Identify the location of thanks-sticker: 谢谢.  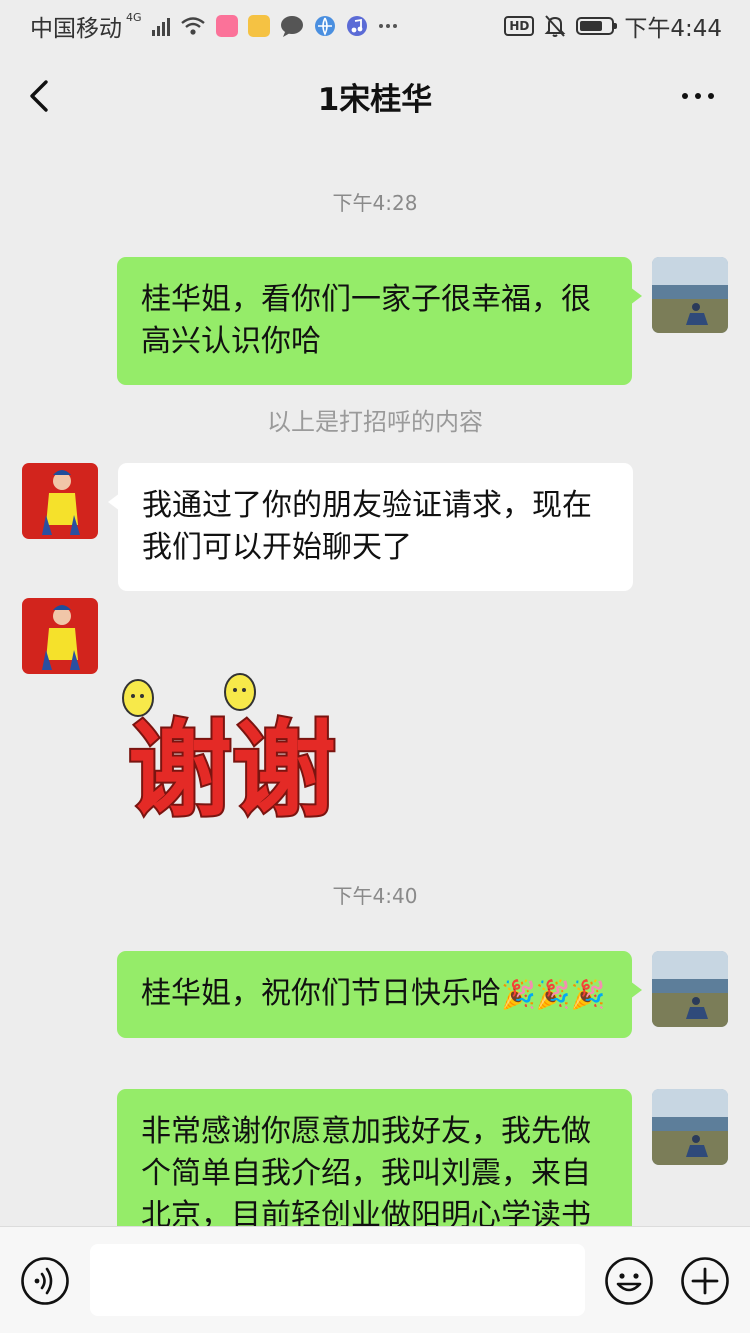
(232, 750).